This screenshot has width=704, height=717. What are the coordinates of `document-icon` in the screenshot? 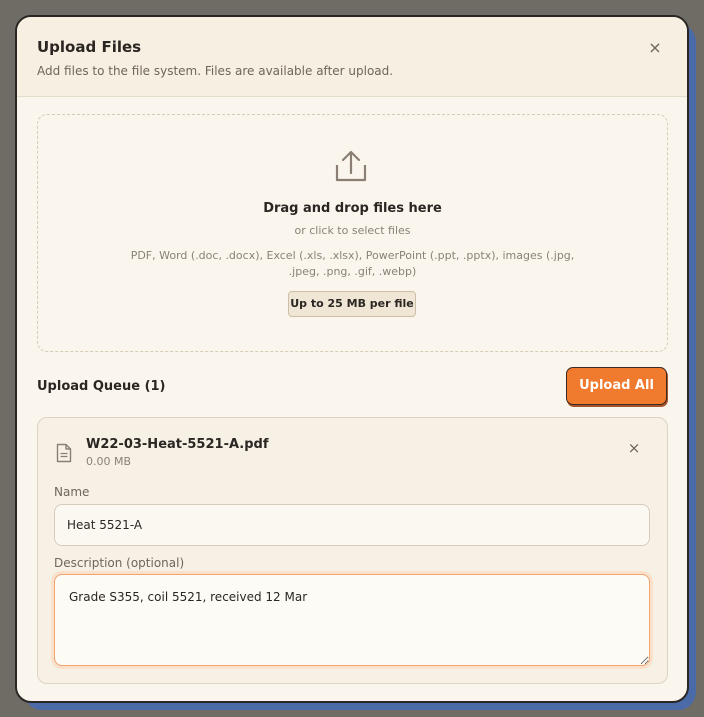 It's located at (64, 453).